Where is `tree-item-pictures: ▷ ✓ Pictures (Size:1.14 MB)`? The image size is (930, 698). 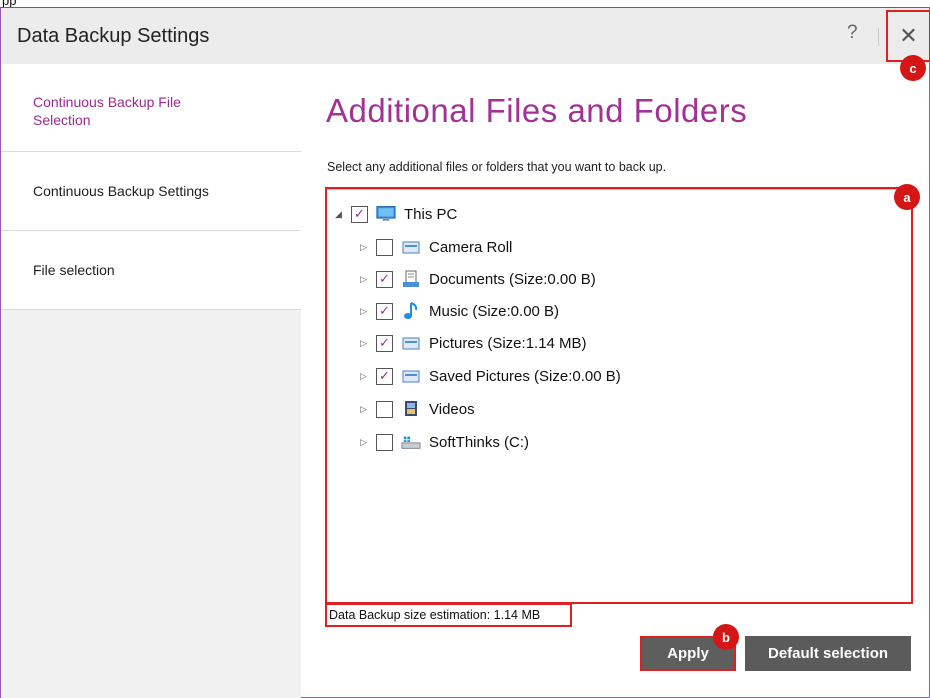
tree-item-pictures: ▷ ✓ Pictures (Size:1.14 MB) is located at coordinates (473, 343).